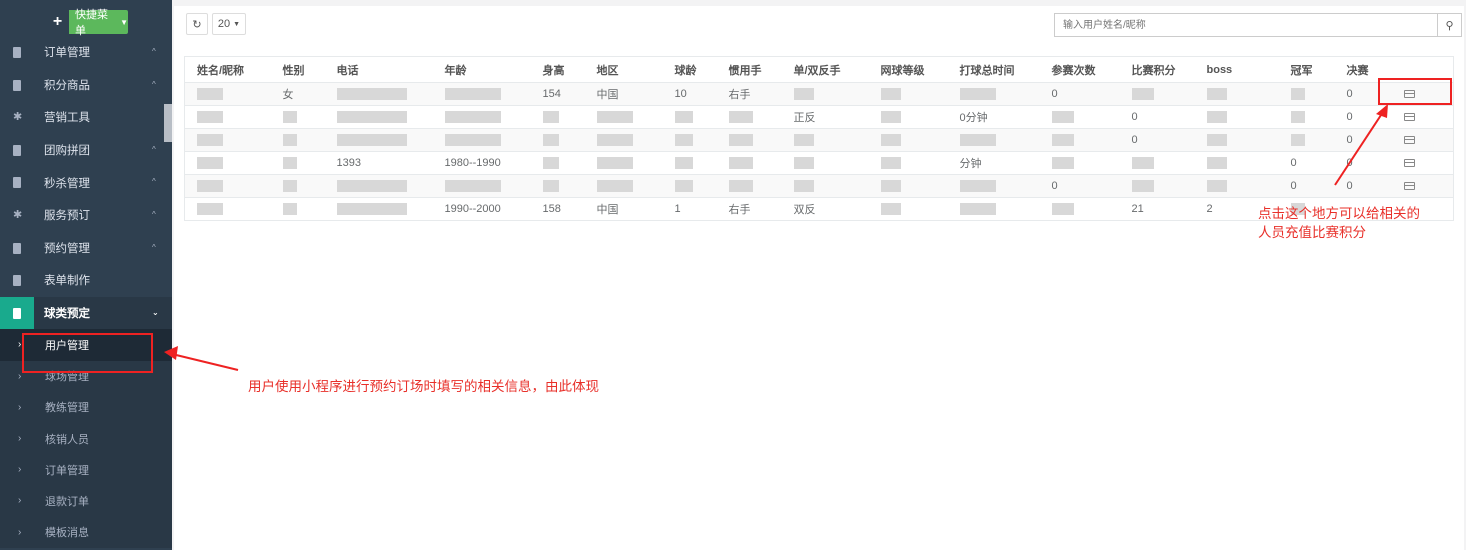  Describe the element at coordinates (749, 69) in the screenshot. I see `column-header: 惯用手` at that location.